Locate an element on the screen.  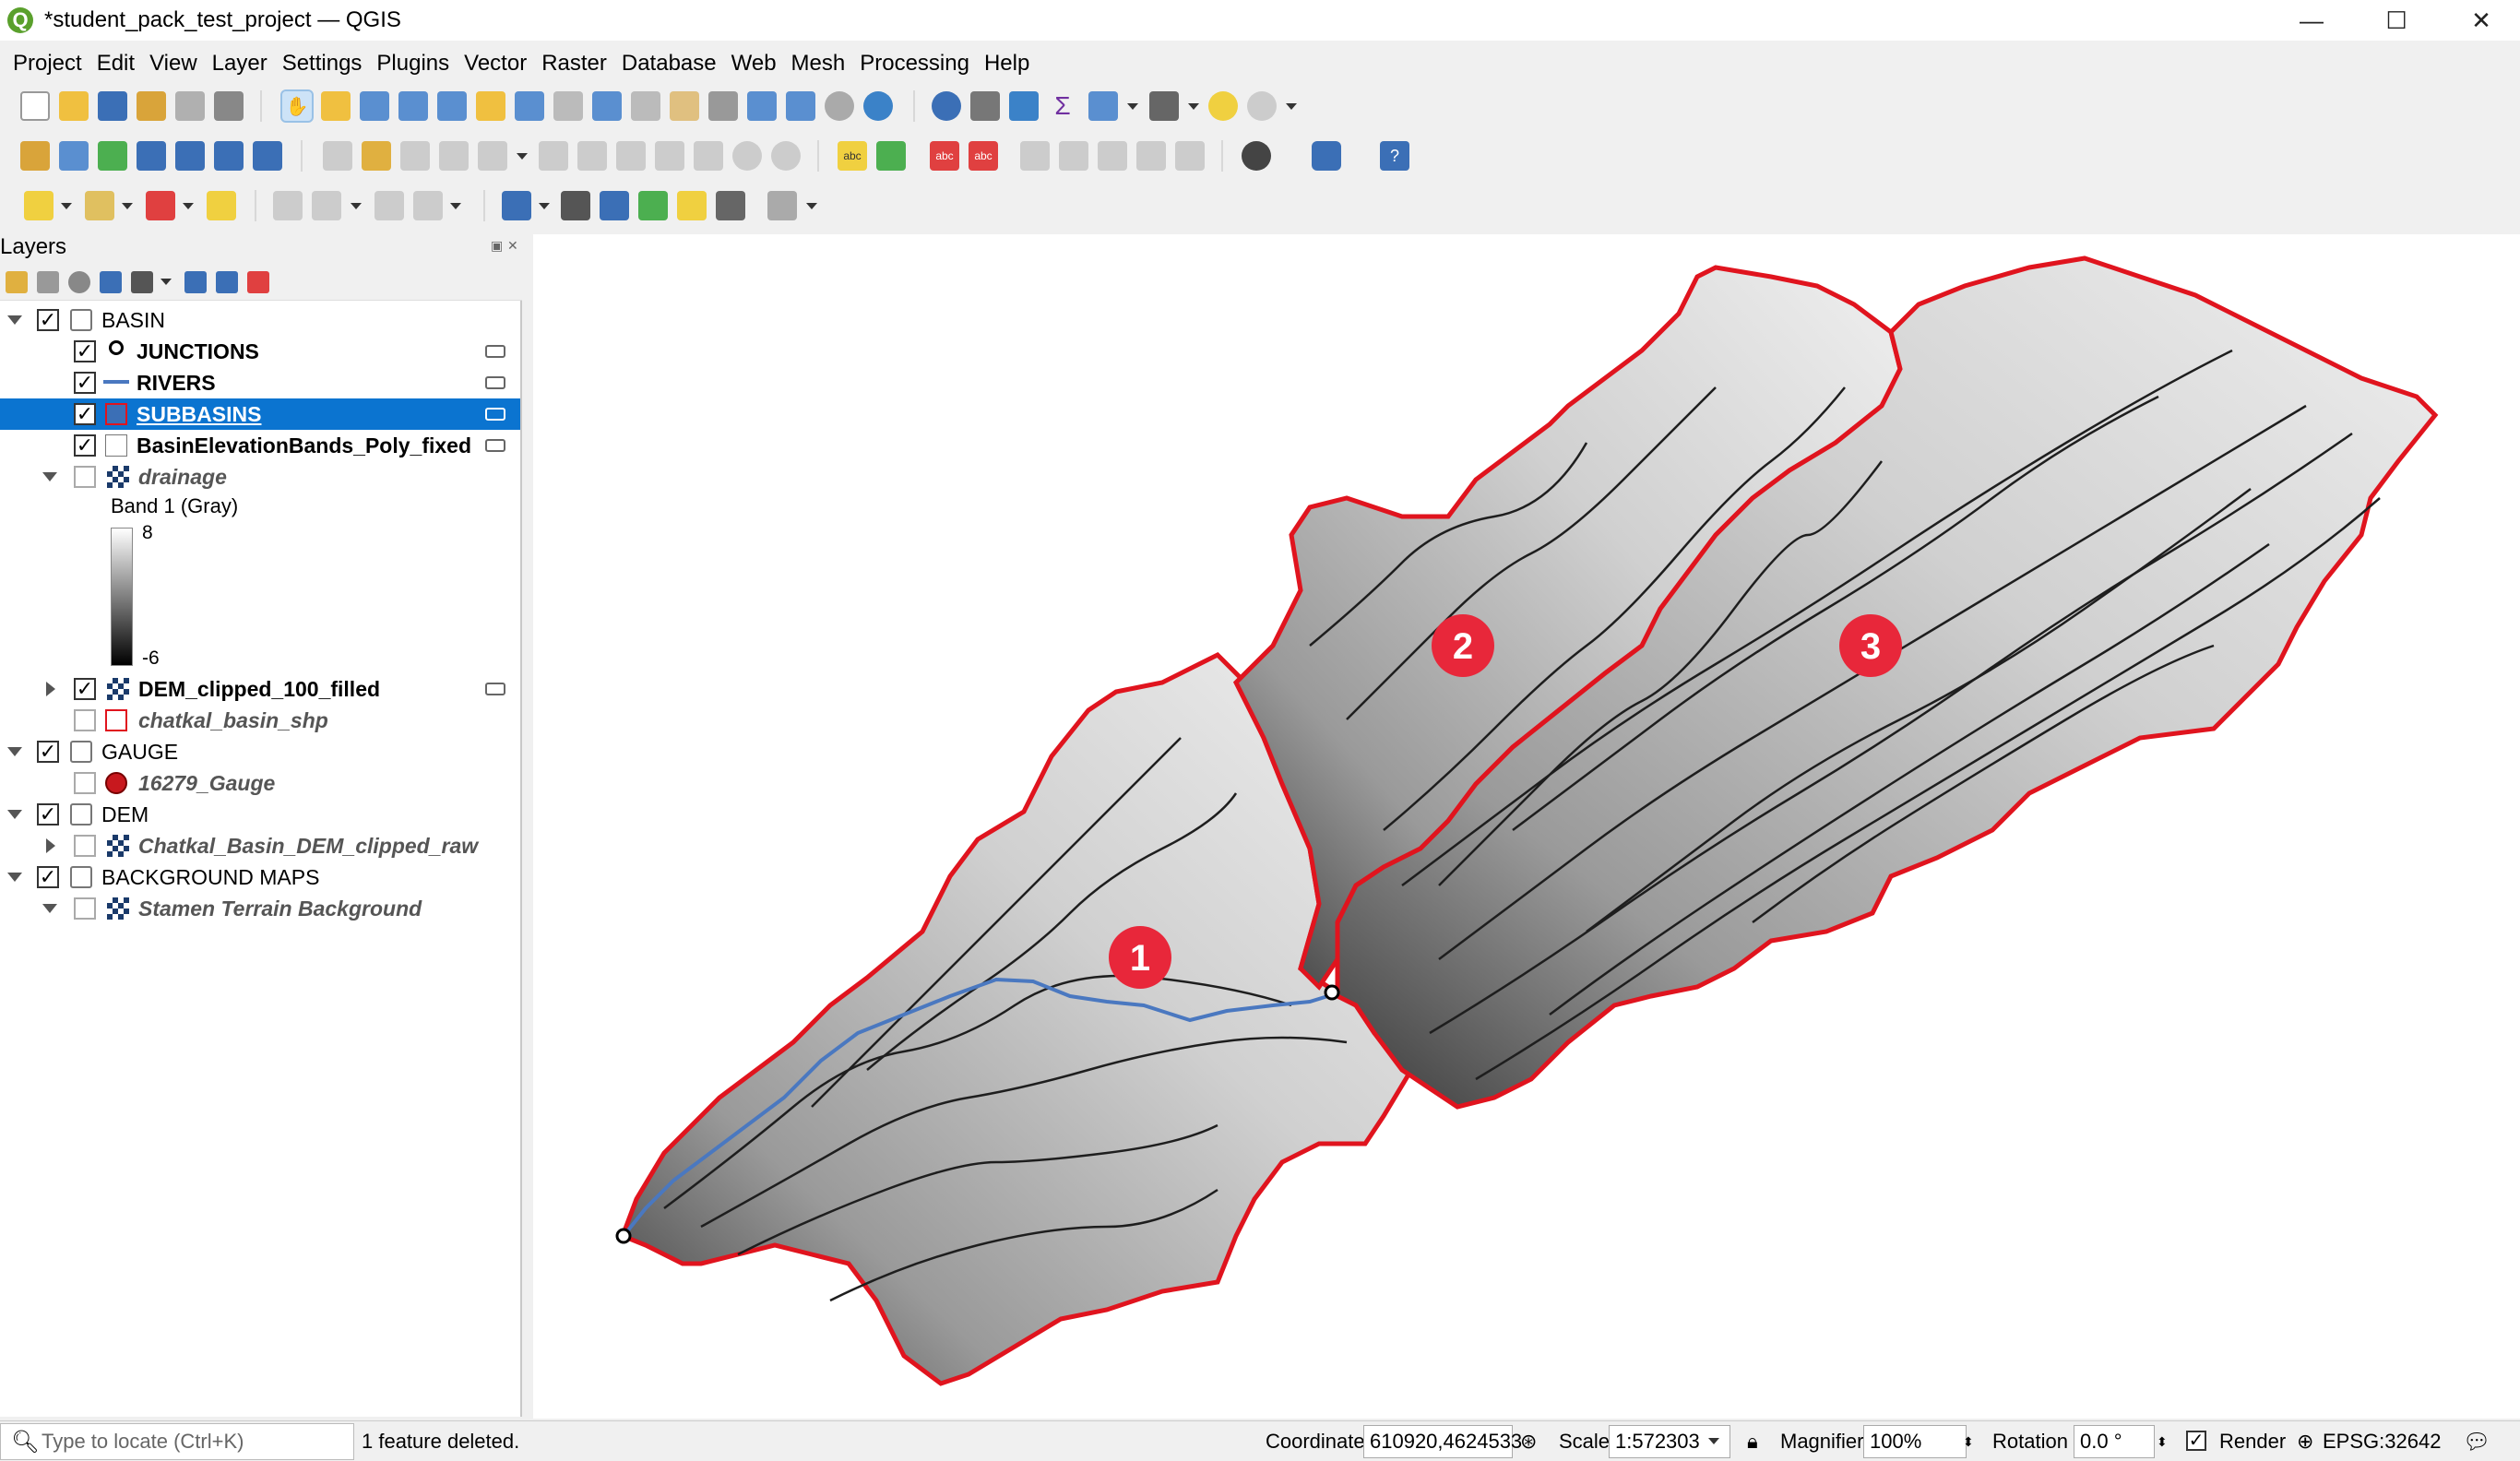
show-bookmarks-icon is located at coordinates (800, 106).